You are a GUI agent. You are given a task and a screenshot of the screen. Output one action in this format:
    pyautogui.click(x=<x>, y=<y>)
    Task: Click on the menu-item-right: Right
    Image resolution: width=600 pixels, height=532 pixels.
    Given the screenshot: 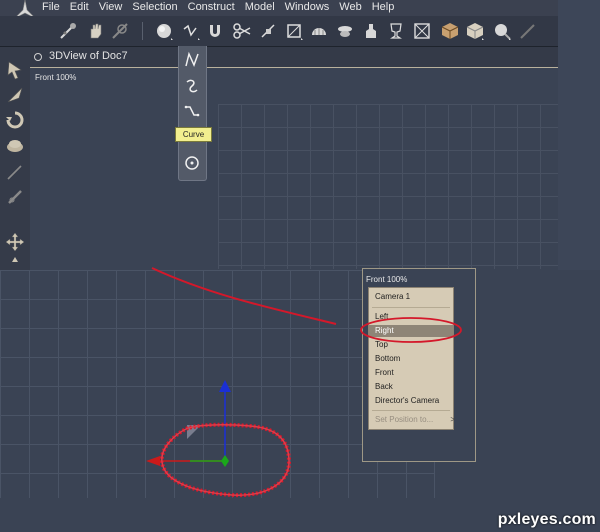 What is the action you would take?
    pyautogui.click(x=411, y=331)
    